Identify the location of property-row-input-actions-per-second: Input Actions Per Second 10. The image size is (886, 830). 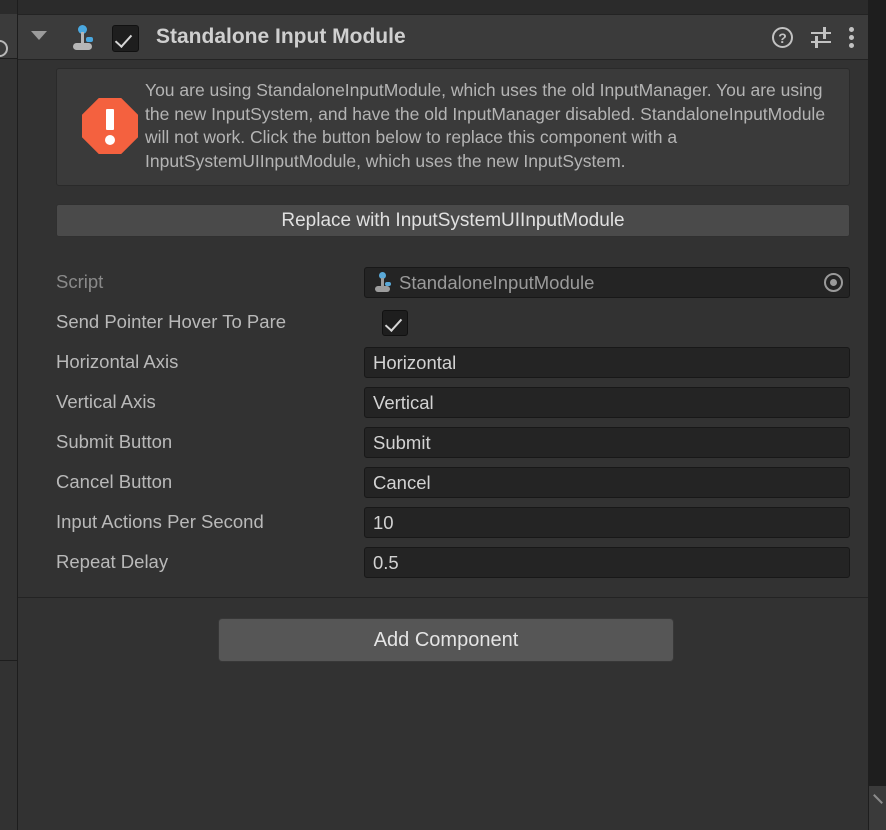
(443, 522).